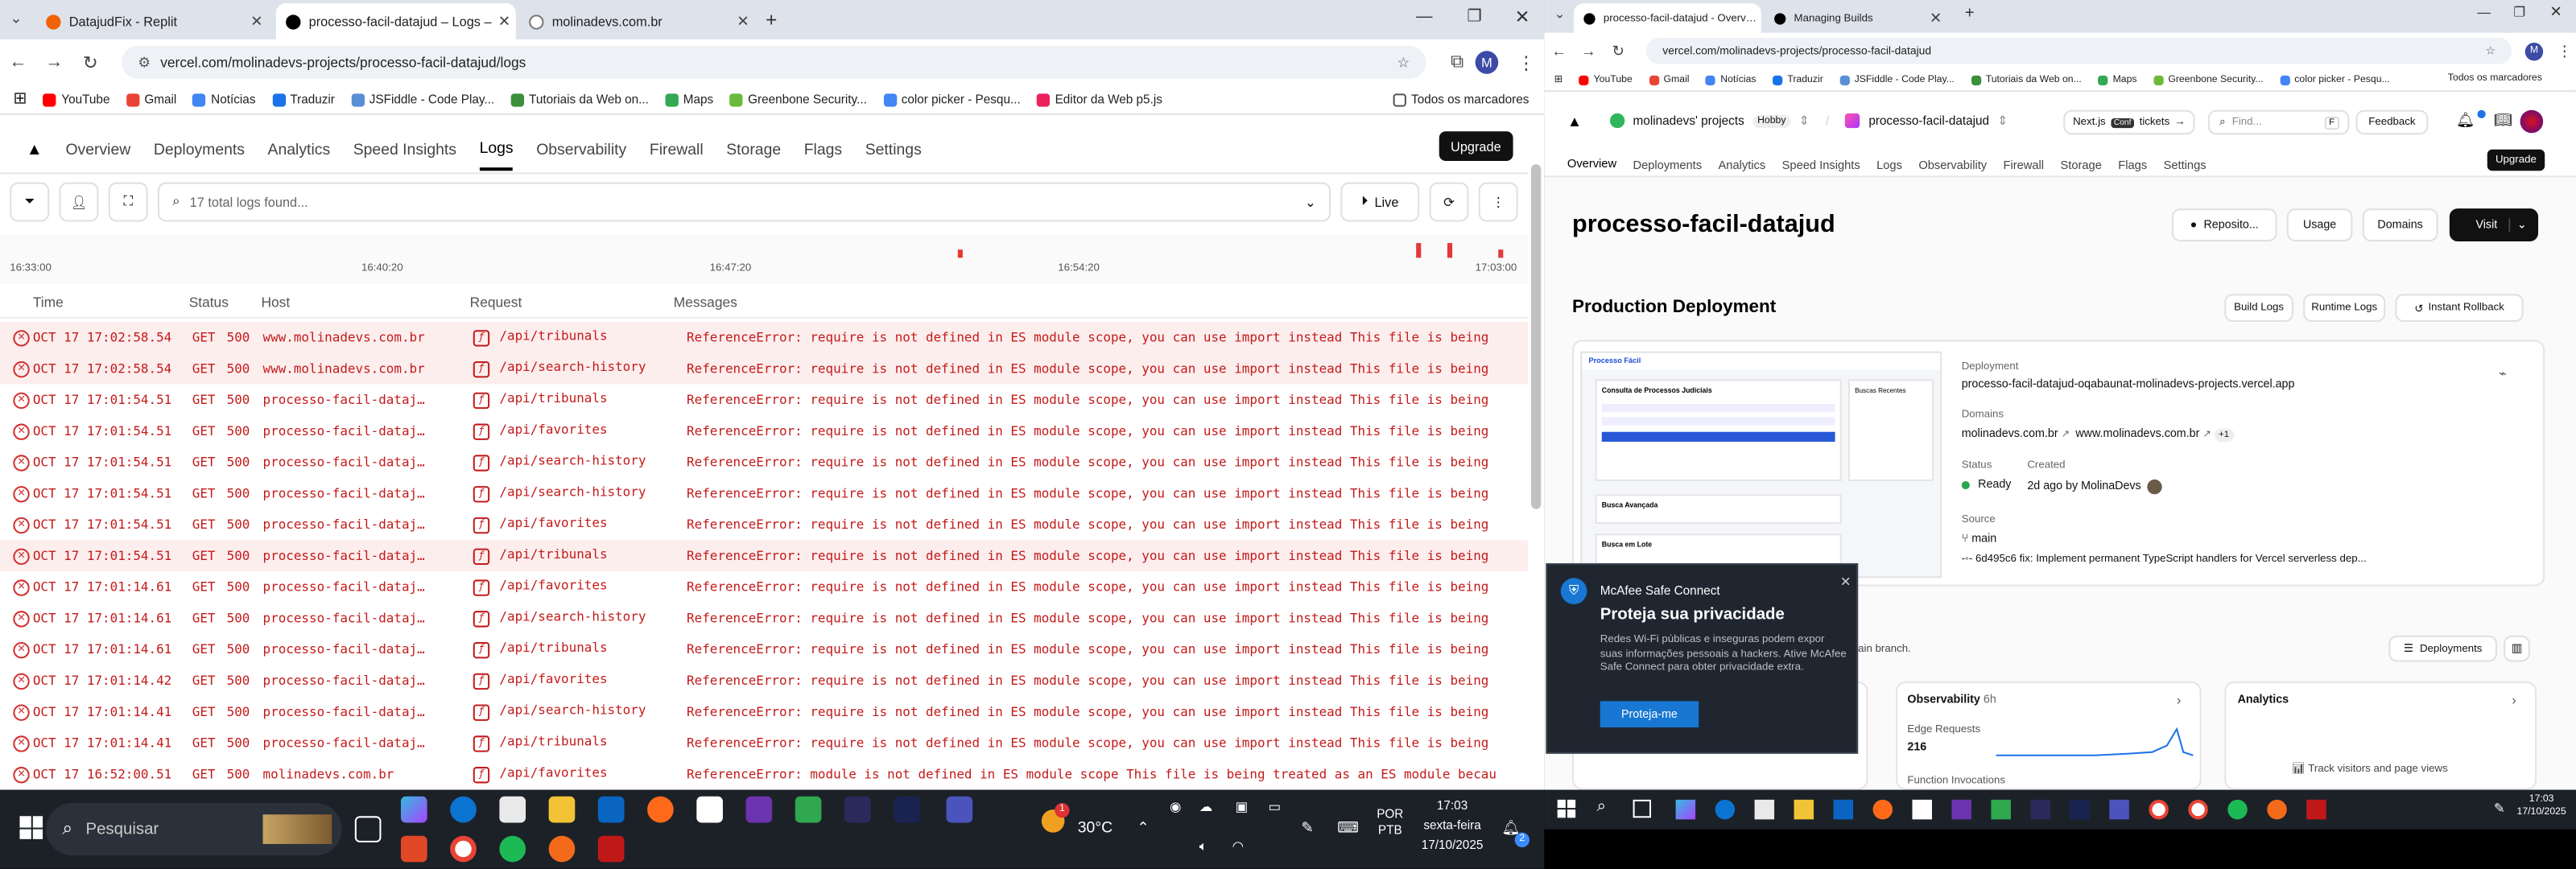 This screenshot has width=2576, height=869. What do you see at coordinates (2465, 121) in the screenshot?
I see `bell-icon: 🔔︎` at bounding box center [2465, 121].